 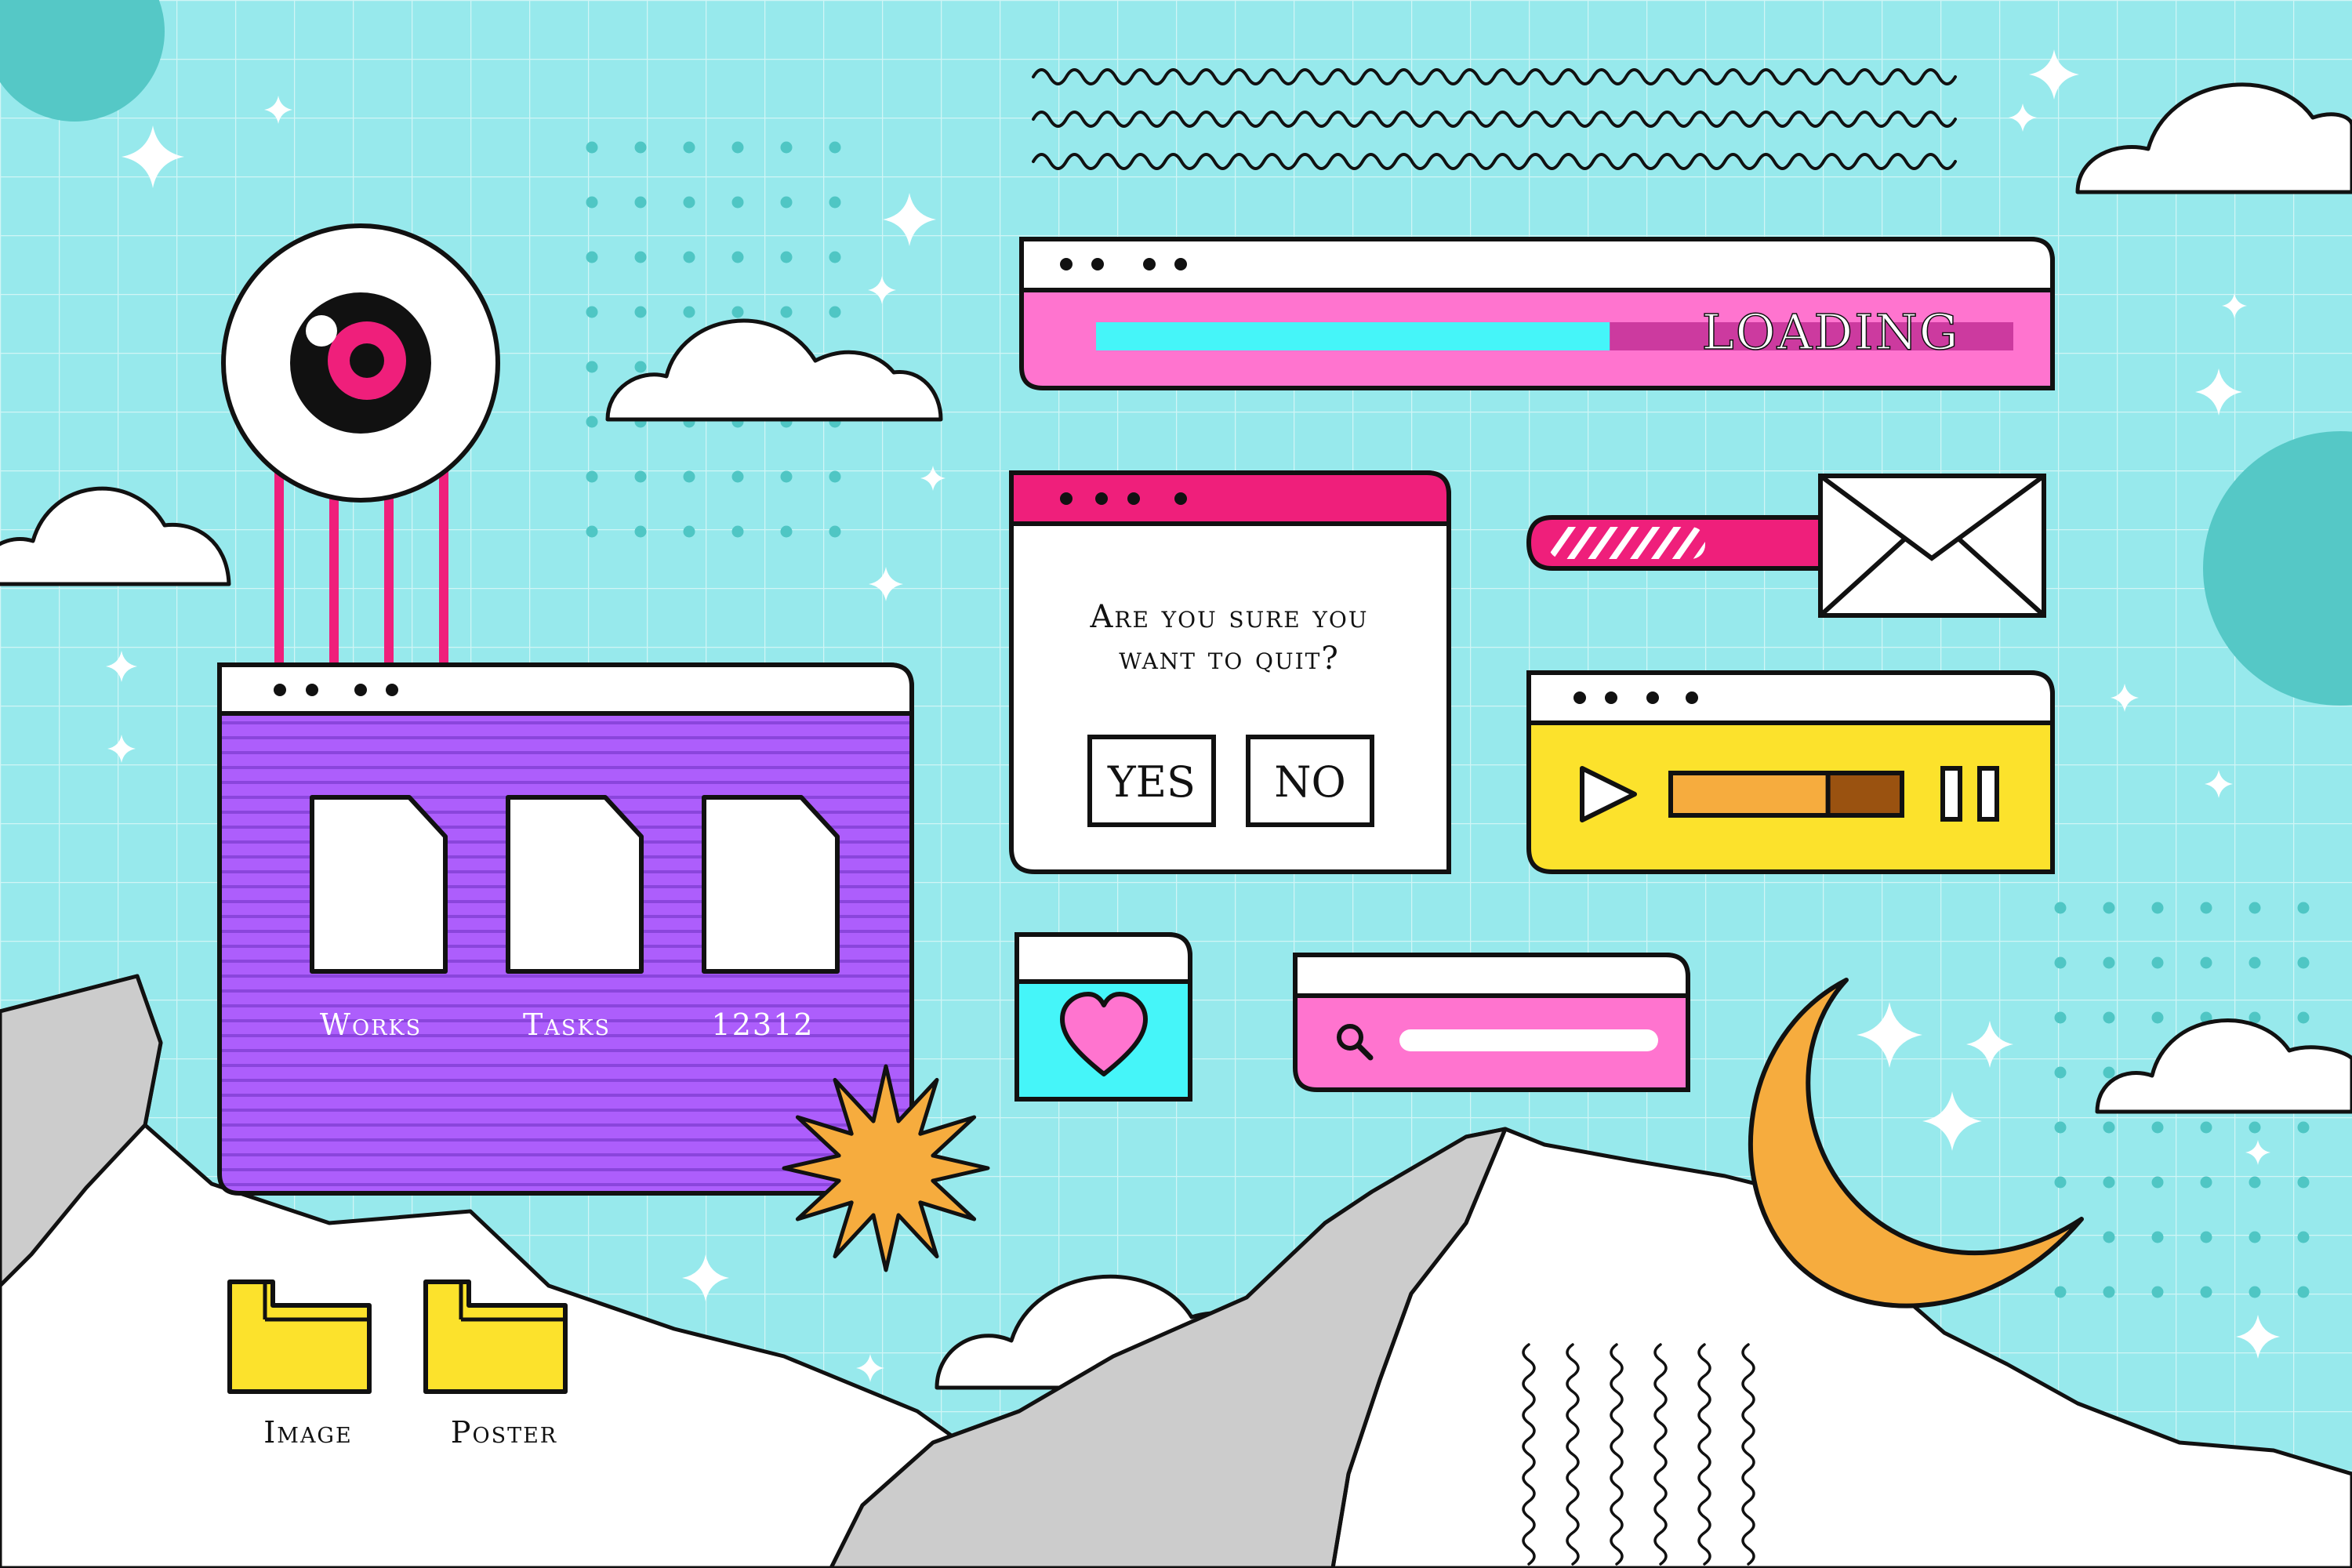 I want to click on folder-label: Poster, so click(x=504, y=1432).